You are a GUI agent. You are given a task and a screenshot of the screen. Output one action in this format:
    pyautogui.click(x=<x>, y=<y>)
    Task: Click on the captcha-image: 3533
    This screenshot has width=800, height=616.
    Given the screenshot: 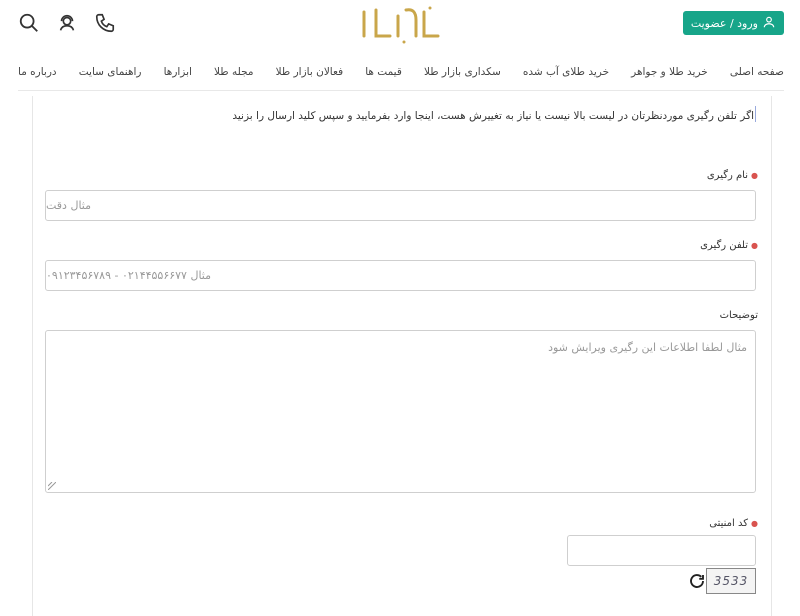 What is the action you would take?
    pyautogui.click(x=731, y=581)
    